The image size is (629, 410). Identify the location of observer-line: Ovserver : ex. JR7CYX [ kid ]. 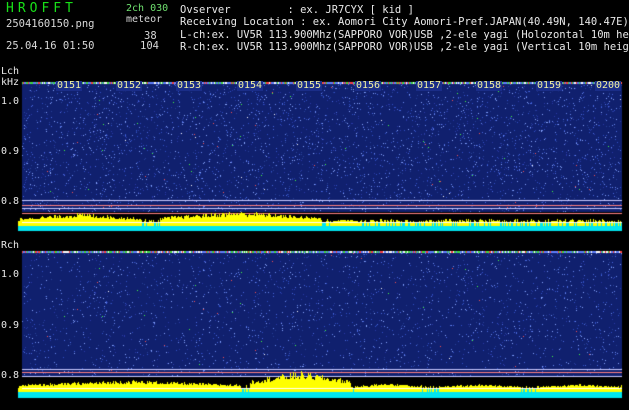
(297, 10).